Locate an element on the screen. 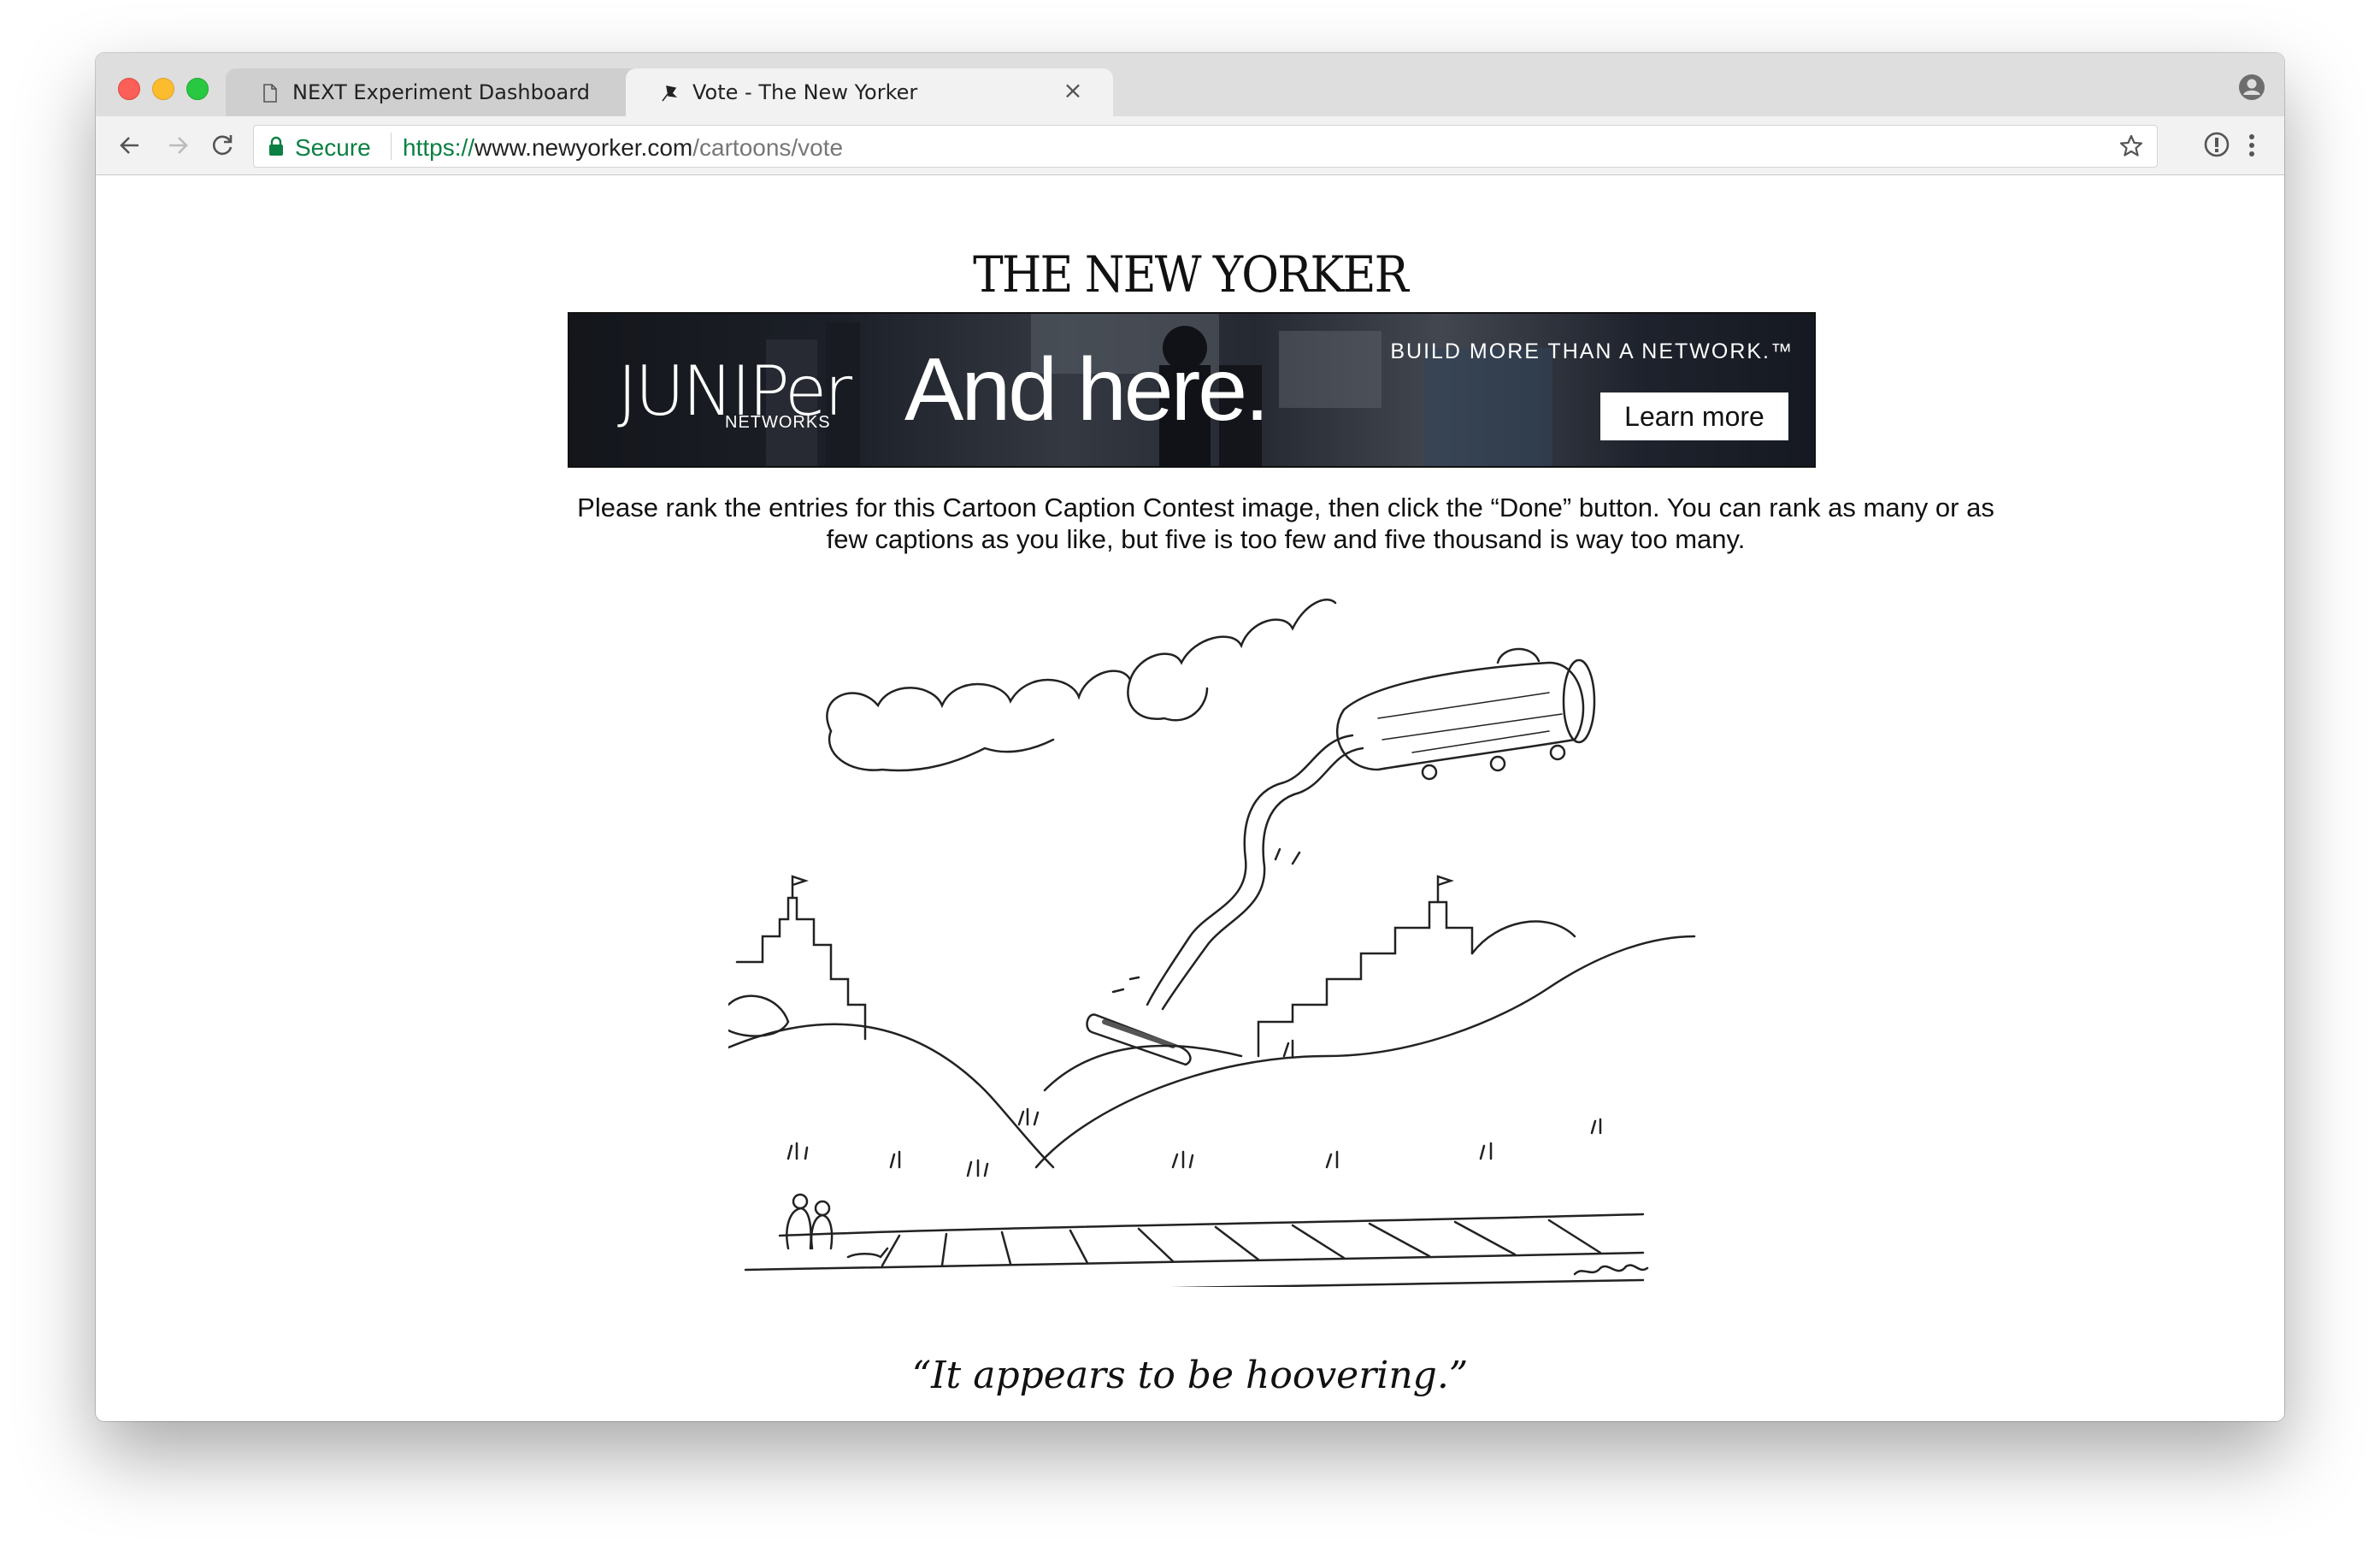  ad-brand-sub: NETWORKS is located at coordinates (778, 422).